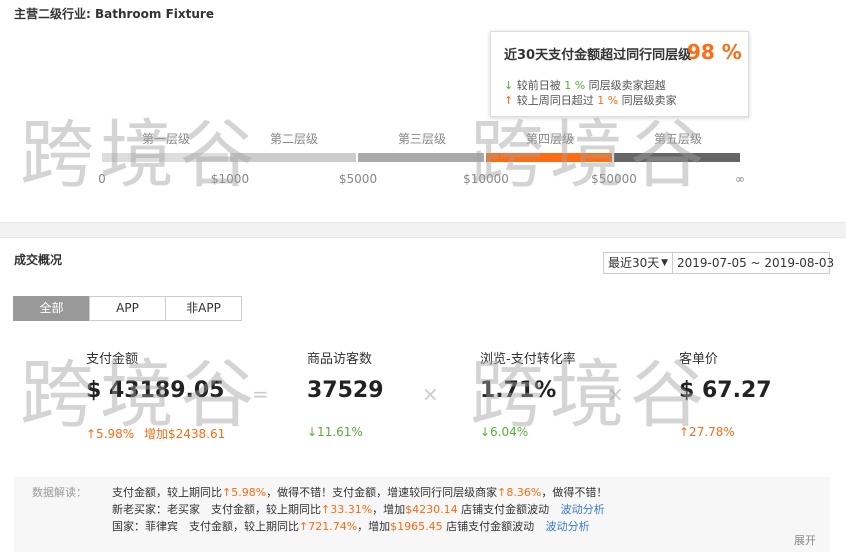  What do you see at coordinates (260, 394) in the screenshot?
I see `equals-icon: =` at bounding box center [260, 394].